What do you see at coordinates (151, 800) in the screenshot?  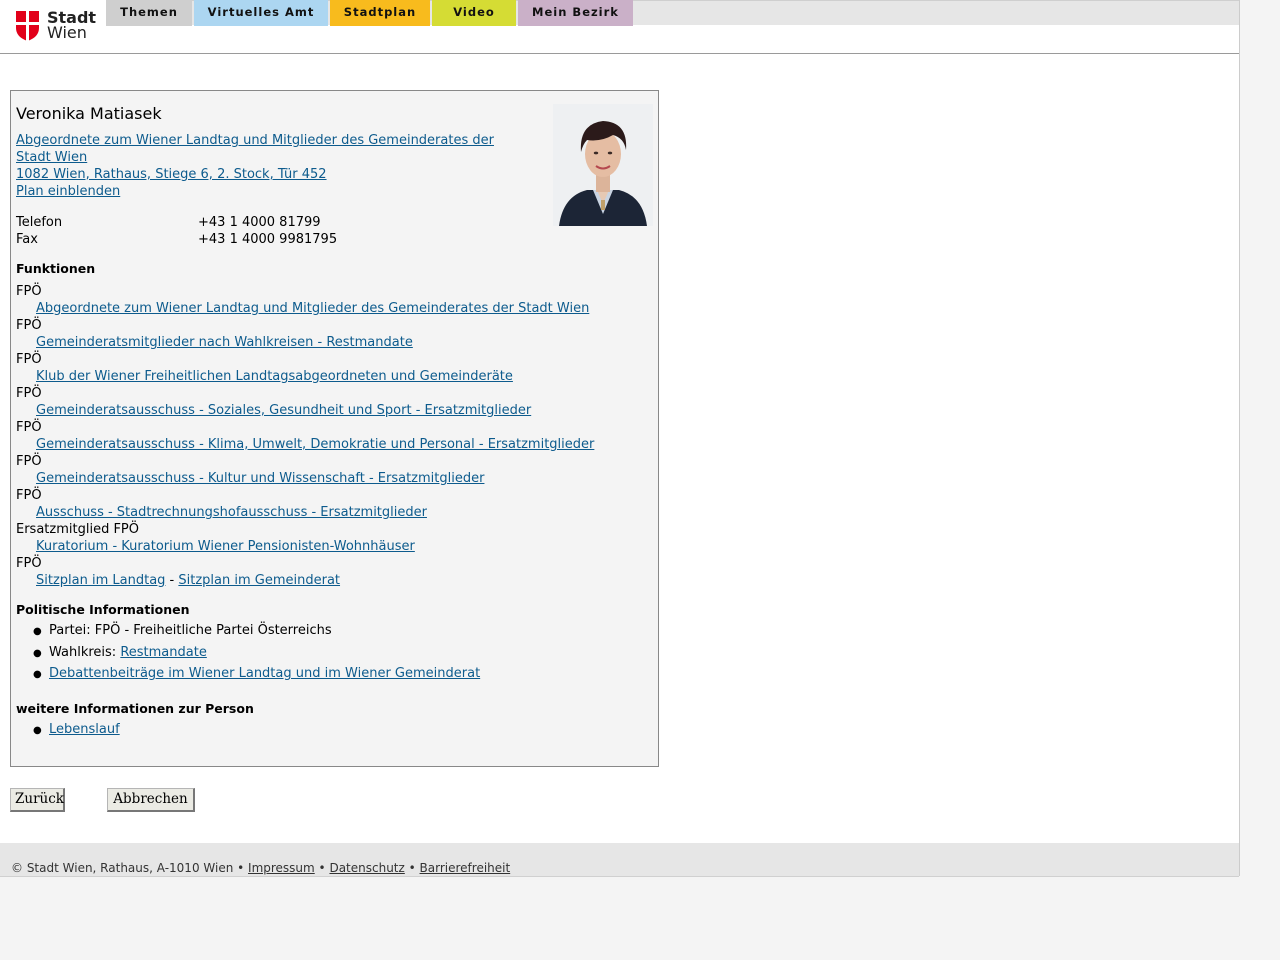 I see `cancel-button: Abbrechen` at bounding box center [151, 800].